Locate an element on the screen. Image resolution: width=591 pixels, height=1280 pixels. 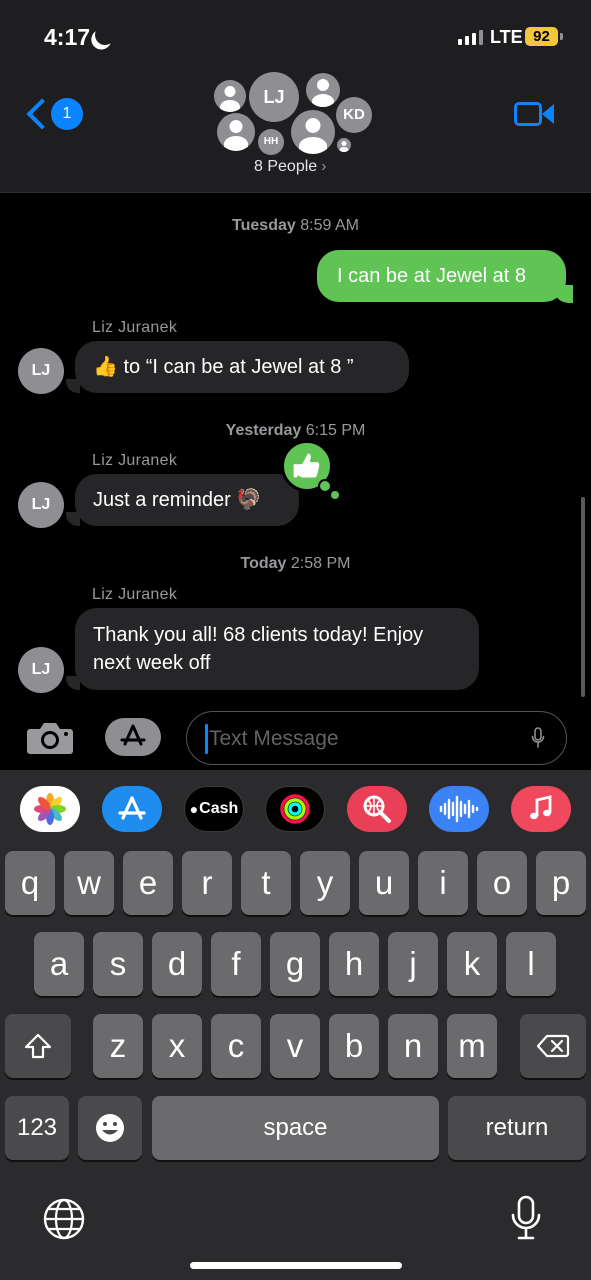
key-q: q is located at coordinates (30, 883).